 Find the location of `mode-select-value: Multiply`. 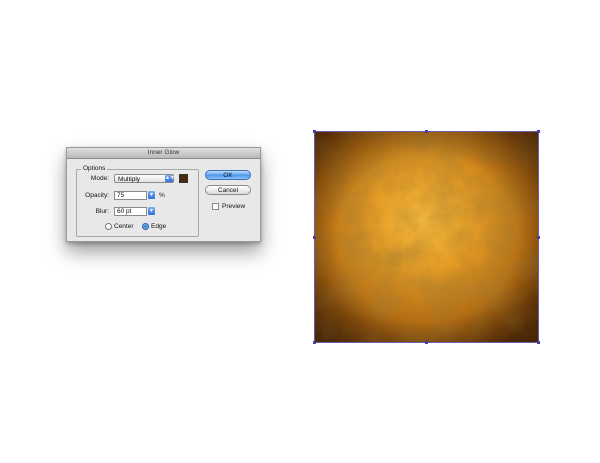

mode-select-value: Multiply is located at coordinates (129, 179).